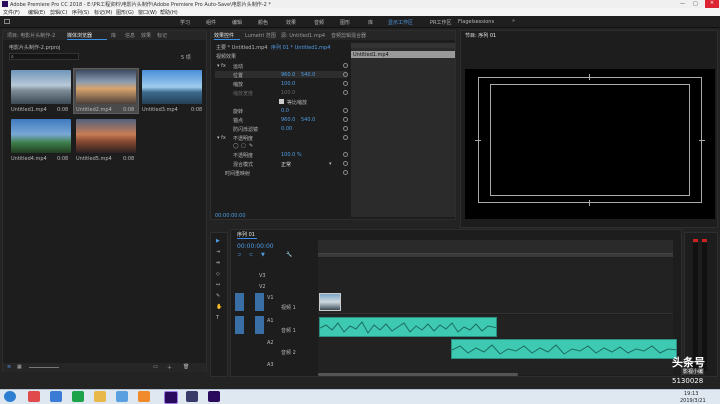 The image size is (720, 404). I want to click on position-x-value: 960.0, so click(288, 75).